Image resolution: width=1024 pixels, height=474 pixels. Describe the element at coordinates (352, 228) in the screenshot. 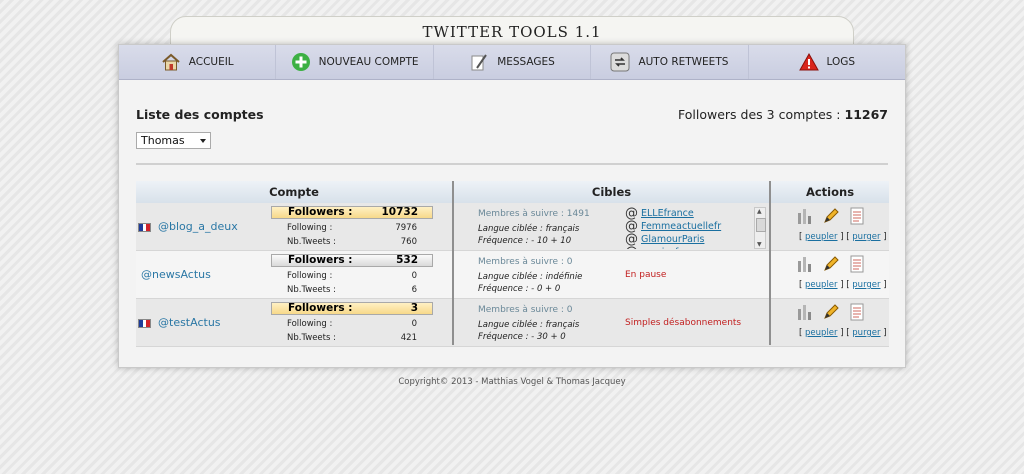

I see `following-stat: Following : 7976` at that location.